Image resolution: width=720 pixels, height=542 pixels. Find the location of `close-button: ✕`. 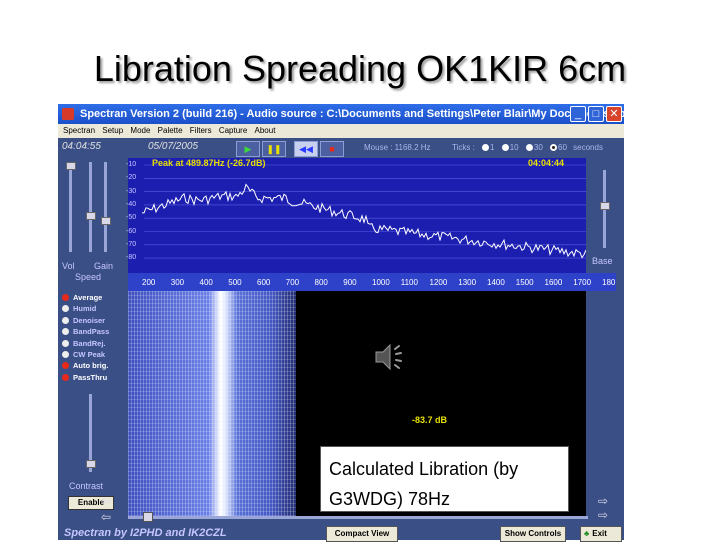

close-button: ✕ is located at coordinates (614, 114).